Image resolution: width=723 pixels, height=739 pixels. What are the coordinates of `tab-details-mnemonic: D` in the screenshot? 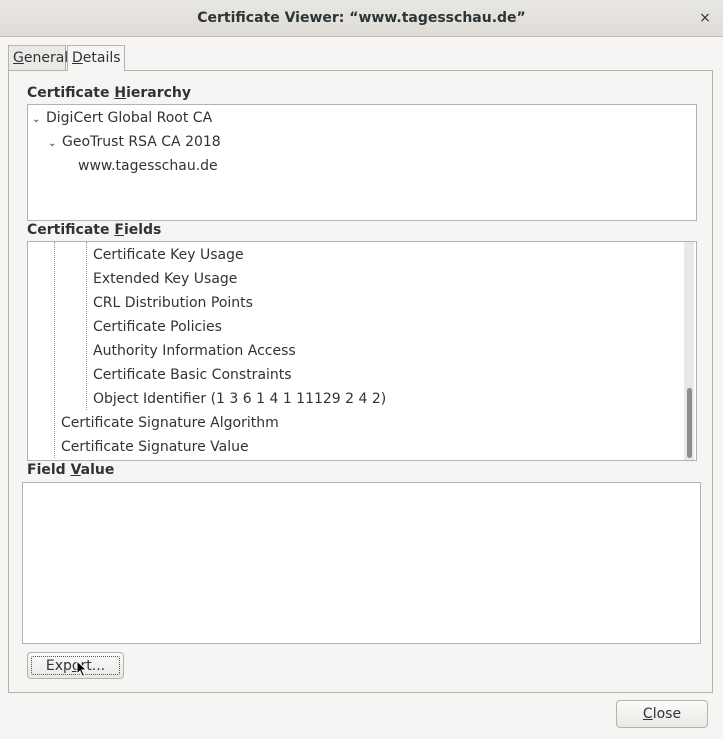 It's located at (77, 58).